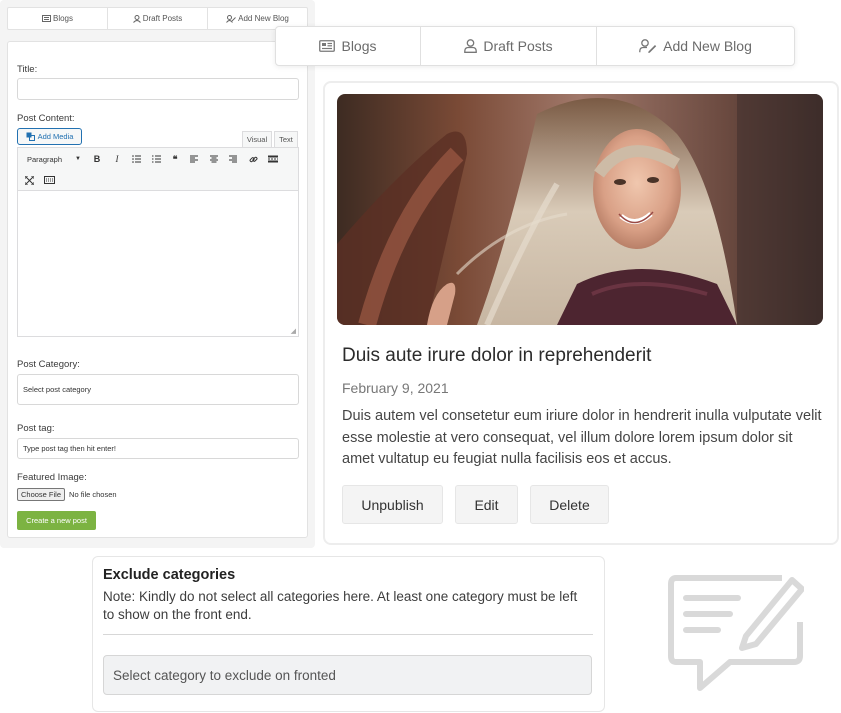 The height and width of the screenshot is (713, 841). What do you see at coordinates (169, 575) in the screenshot?
I see `exclude-title: Exclude categories` at bounding box center [169, 575].